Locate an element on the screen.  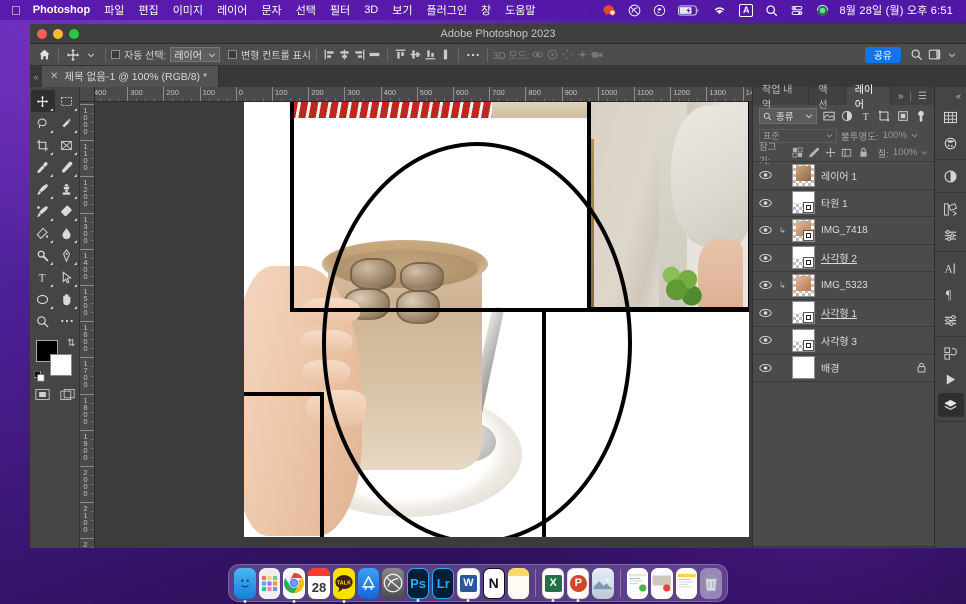
sliders-icon is located at coordinates (951, 320).